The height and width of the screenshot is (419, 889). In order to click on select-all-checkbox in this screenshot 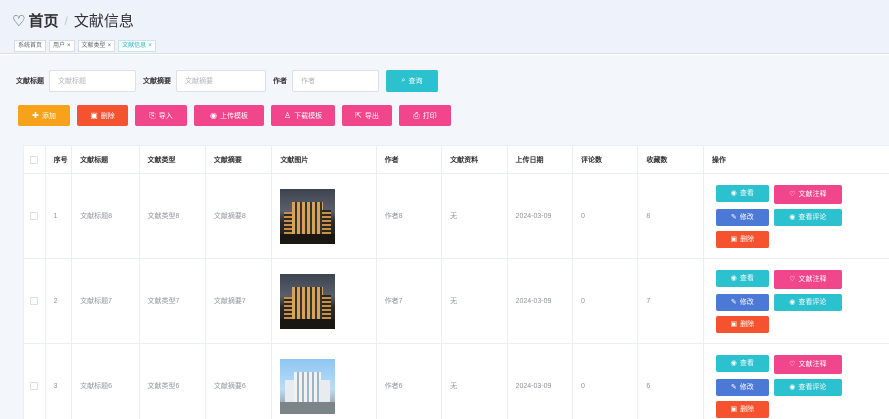, I will do `click(34, 159)`.